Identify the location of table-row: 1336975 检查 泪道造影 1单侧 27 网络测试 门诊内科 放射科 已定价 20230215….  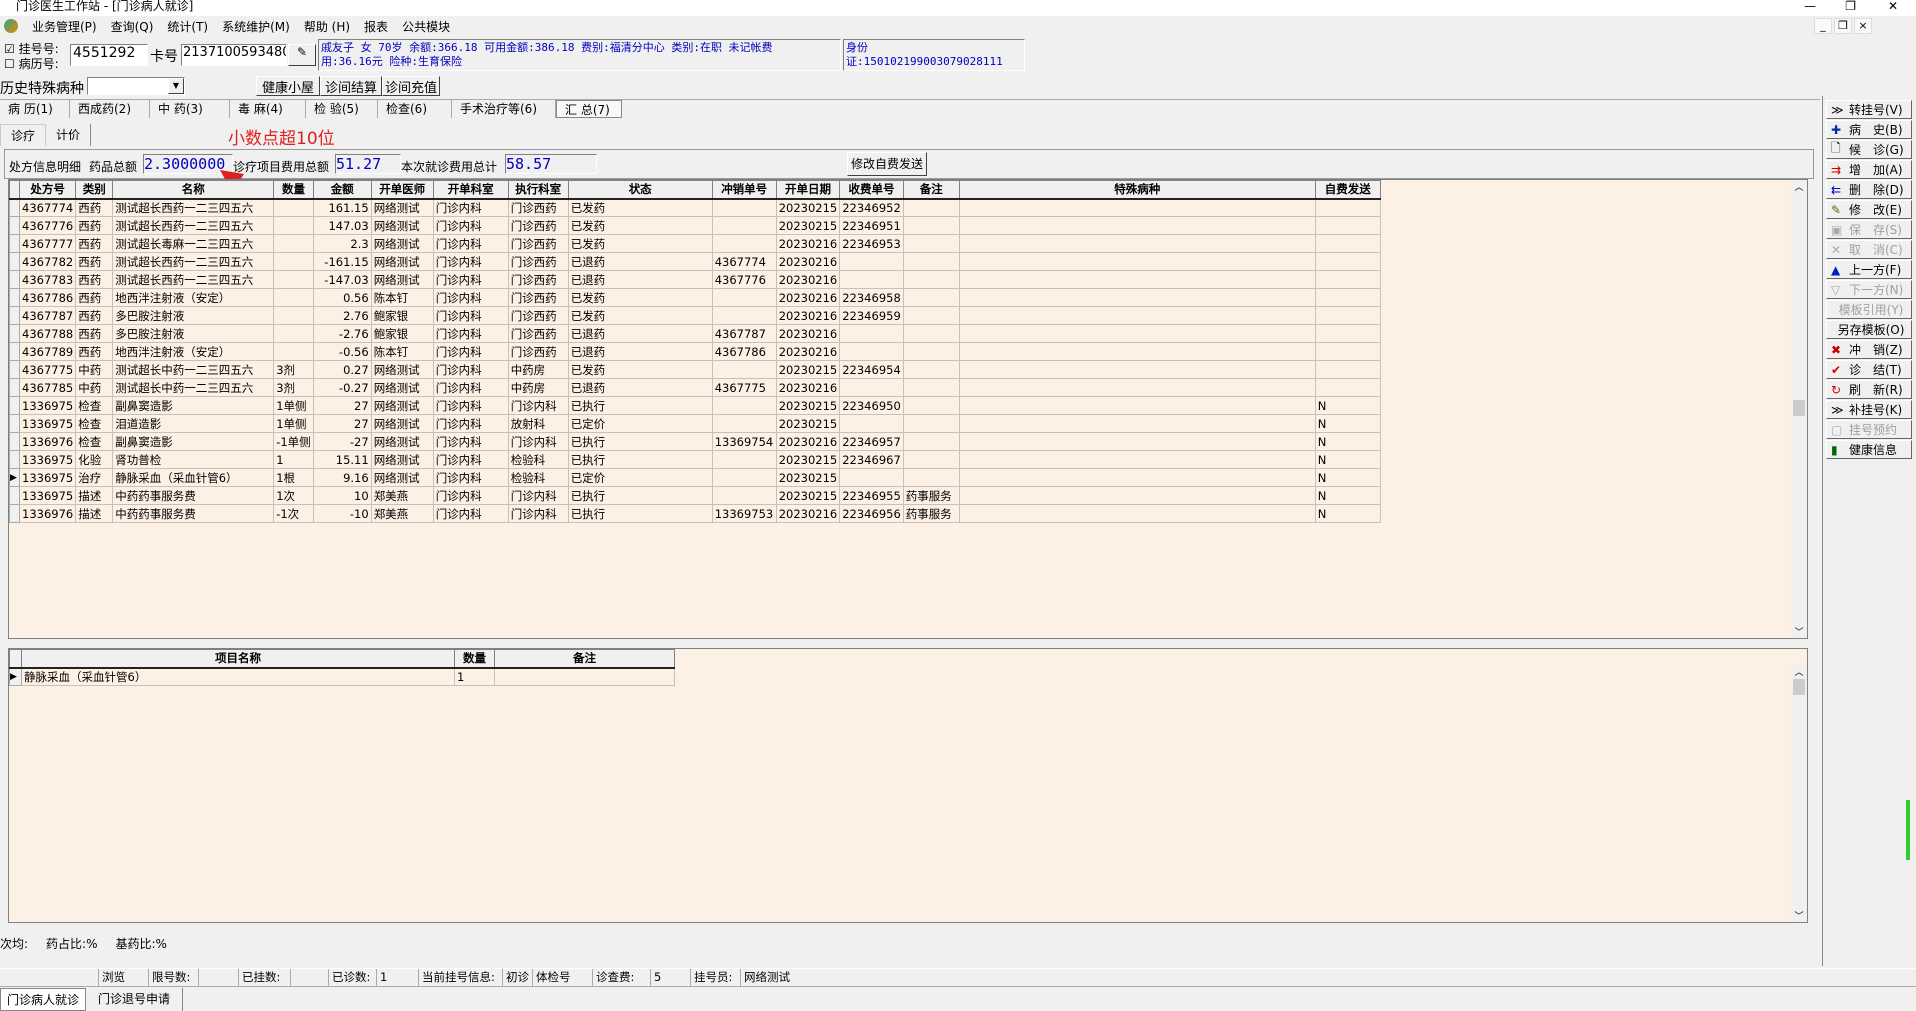
(695, 423).